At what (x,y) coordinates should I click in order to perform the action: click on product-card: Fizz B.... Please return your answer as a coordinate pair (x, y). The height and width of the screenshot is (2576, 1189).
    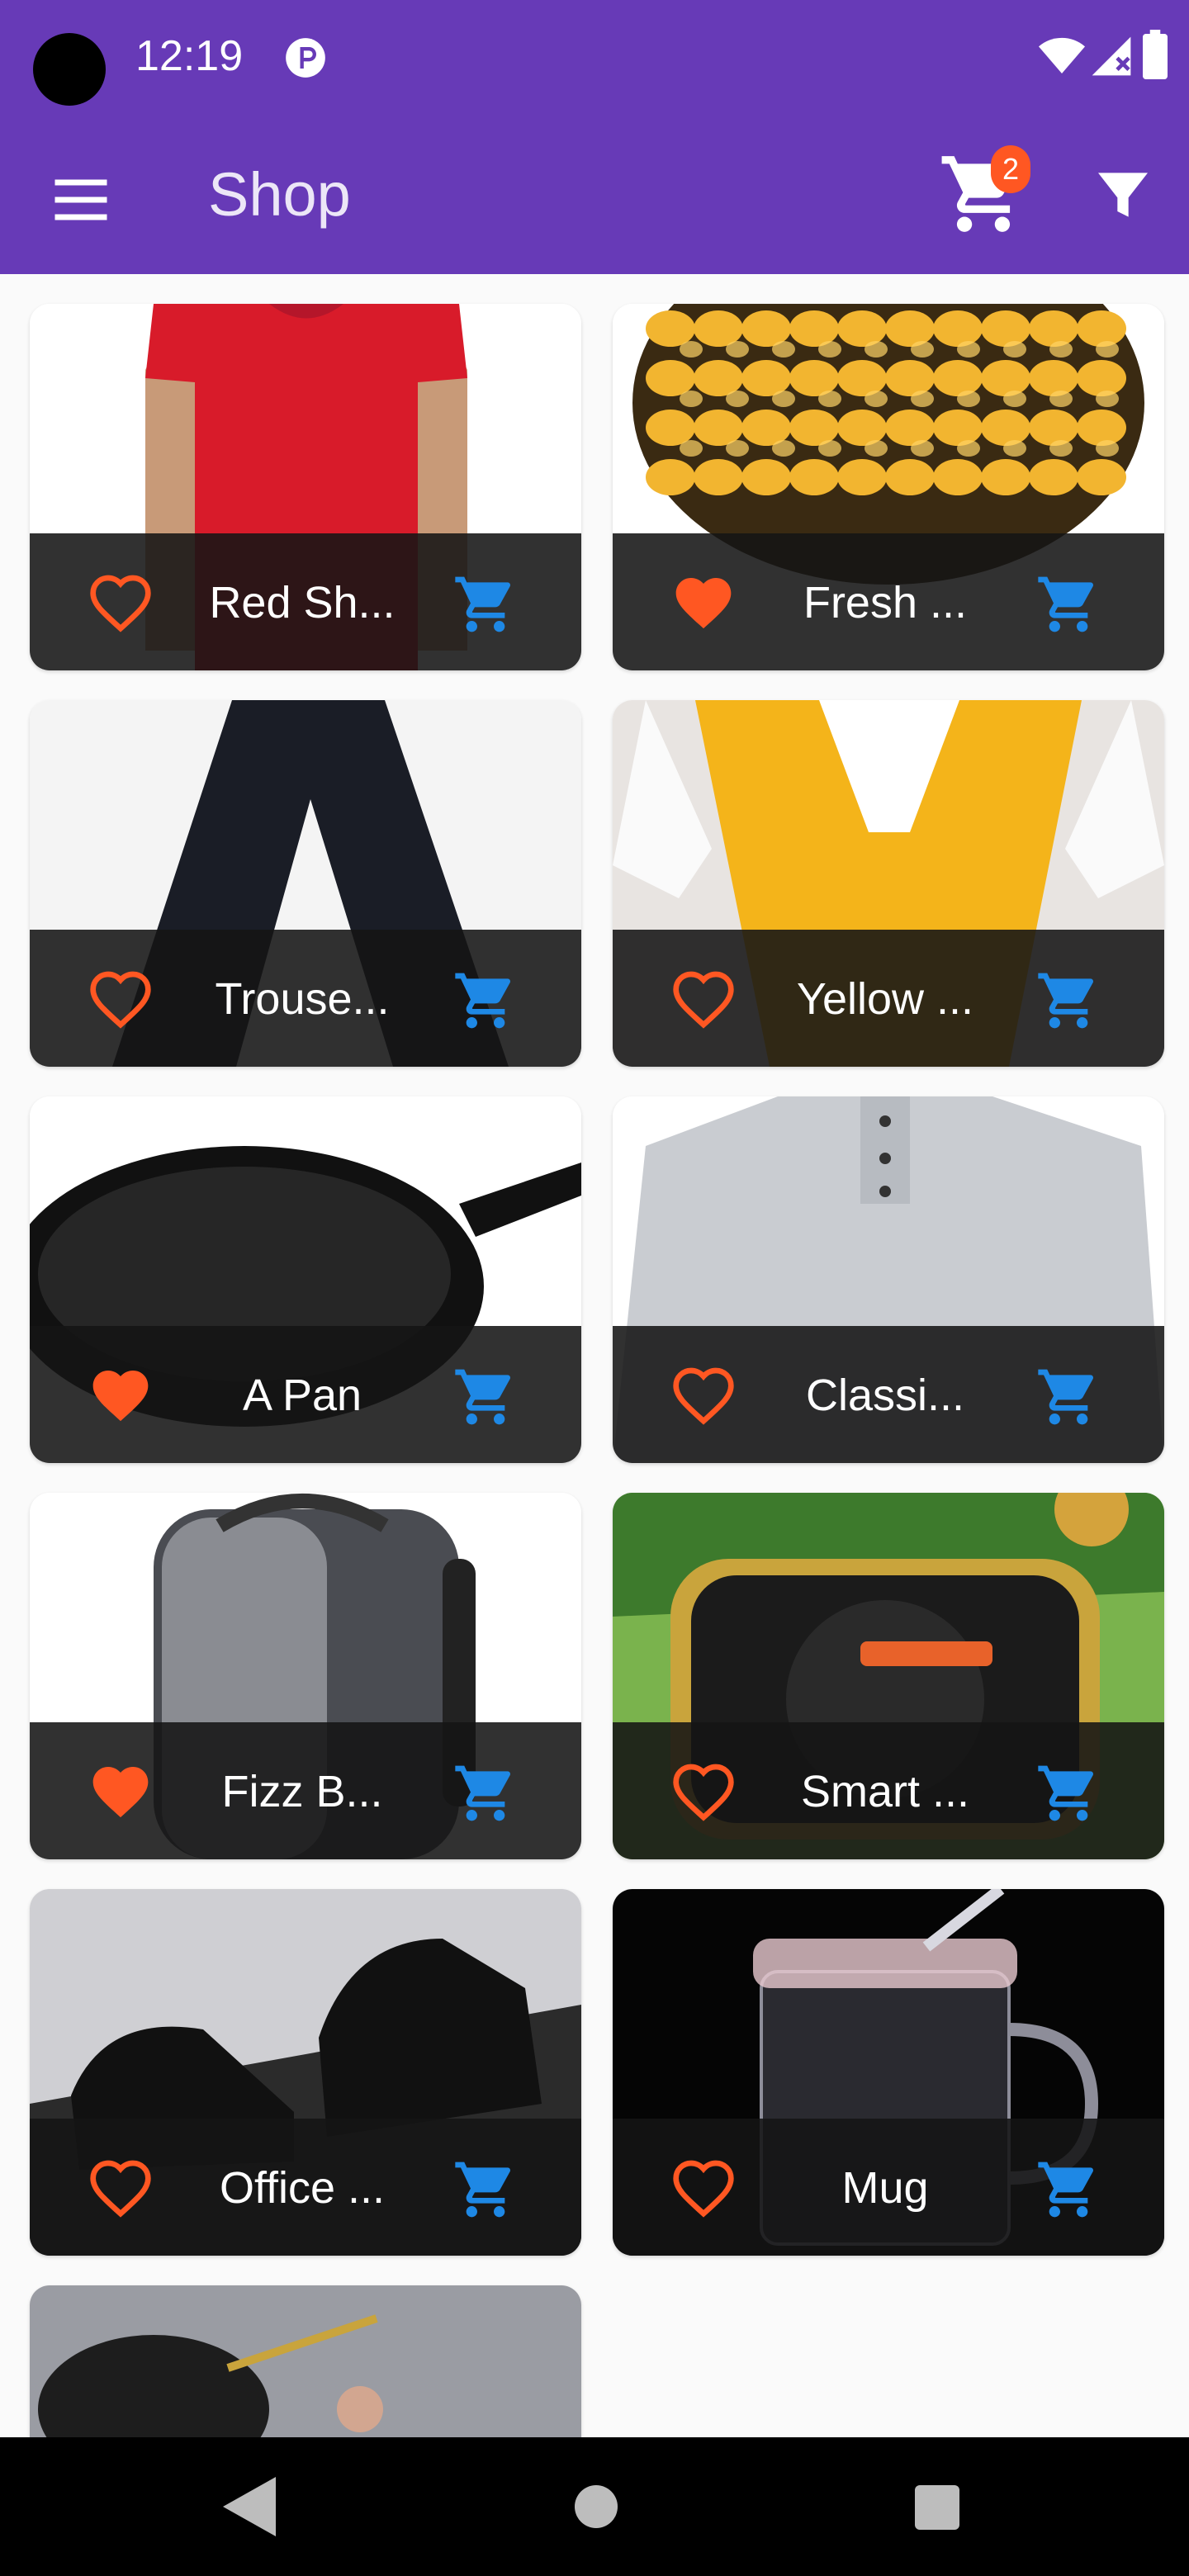
    Looking at the image, I should click on (305, 1676).